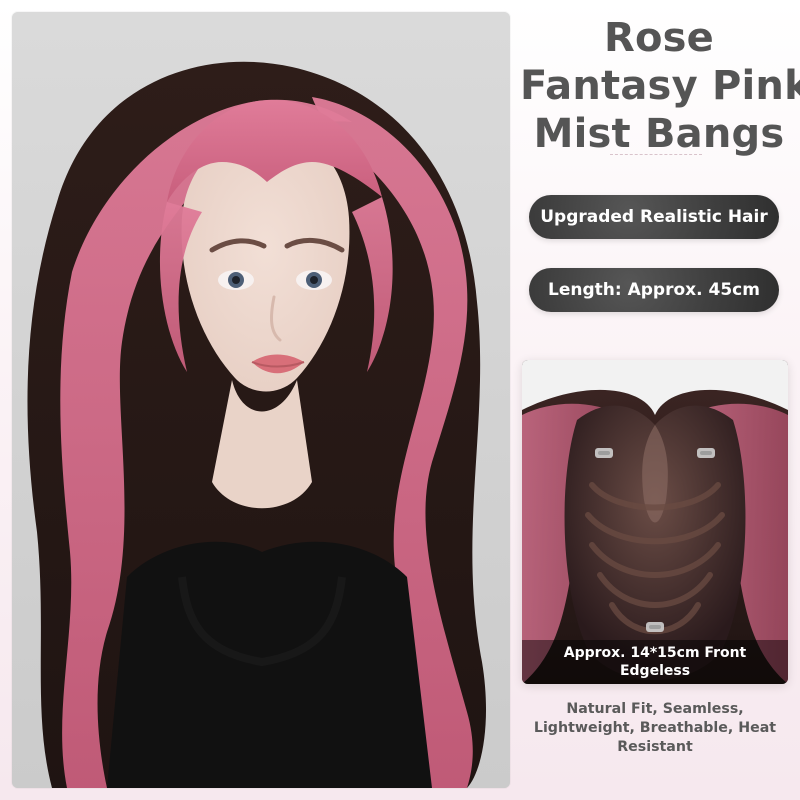 The image size is (800, 800). I want to click on features-line-1: Natural Fit, Seamless,, so click(655, 709).